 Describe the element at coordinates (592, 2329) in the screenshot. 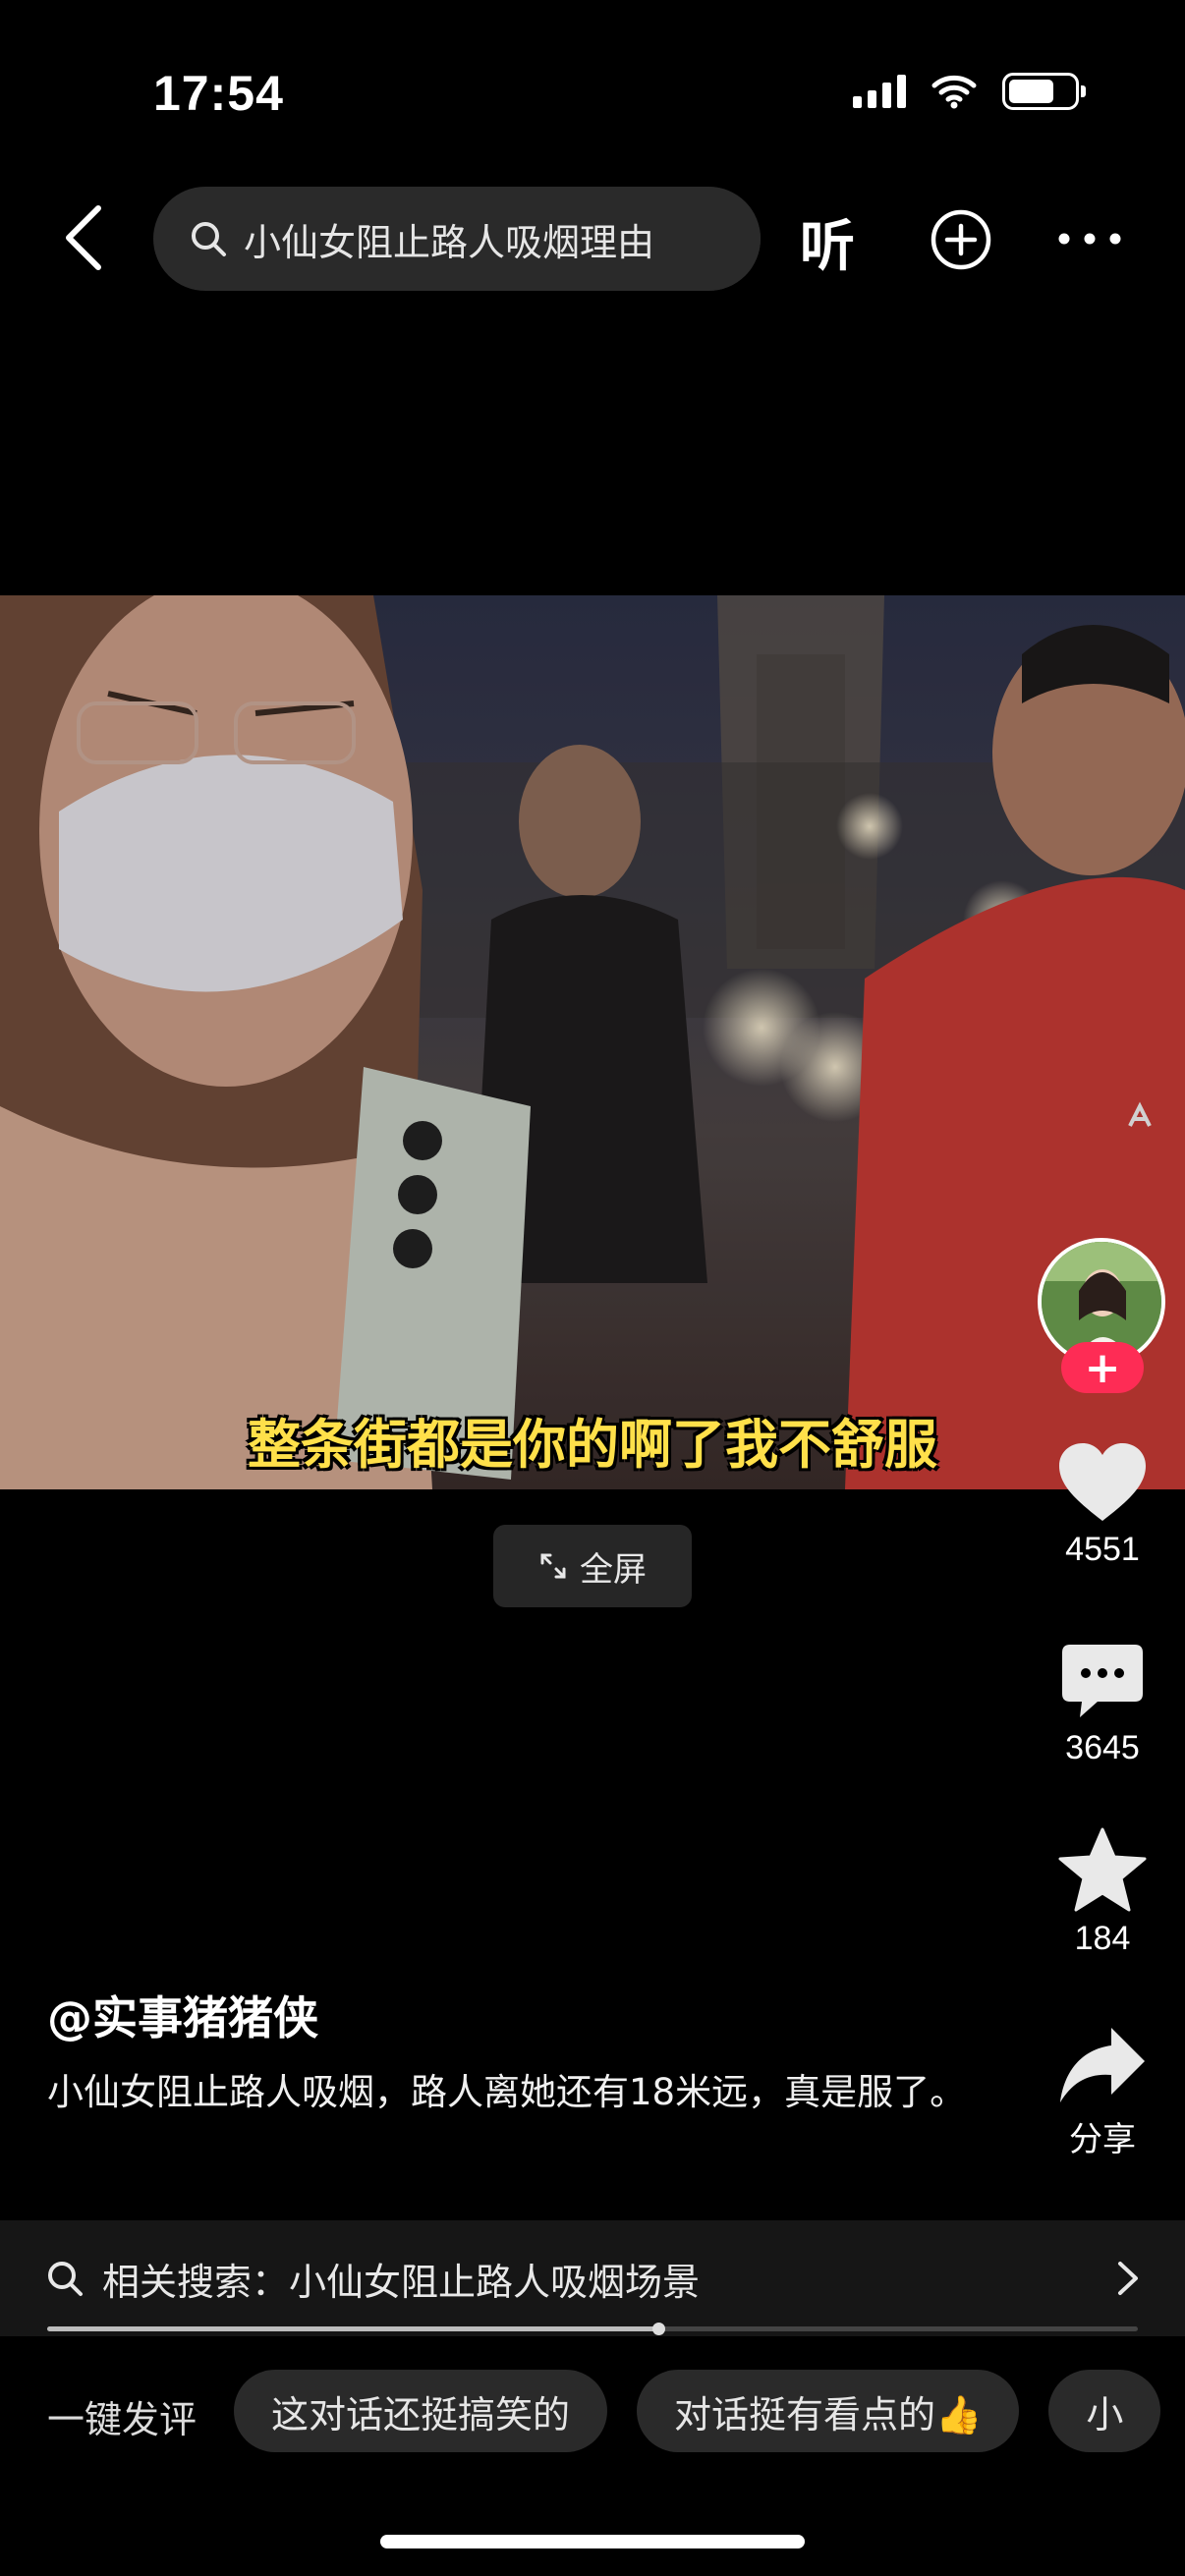

I see `playback-progress-bar` at that location.